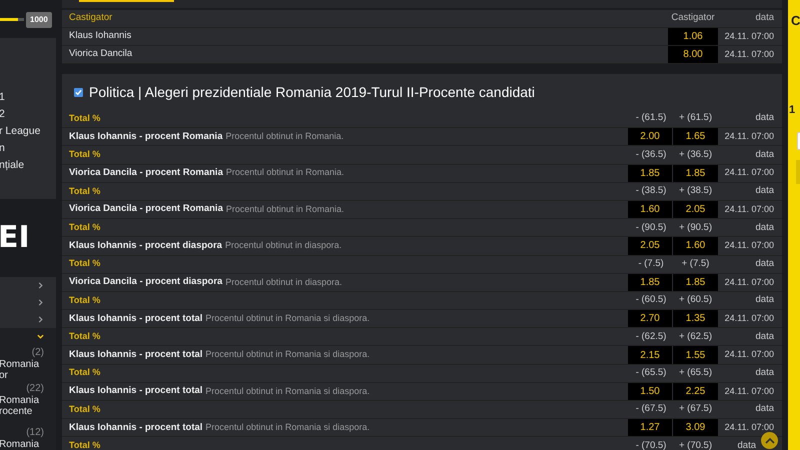  I want to click on line-header: - (67.5), so click(651, 409).